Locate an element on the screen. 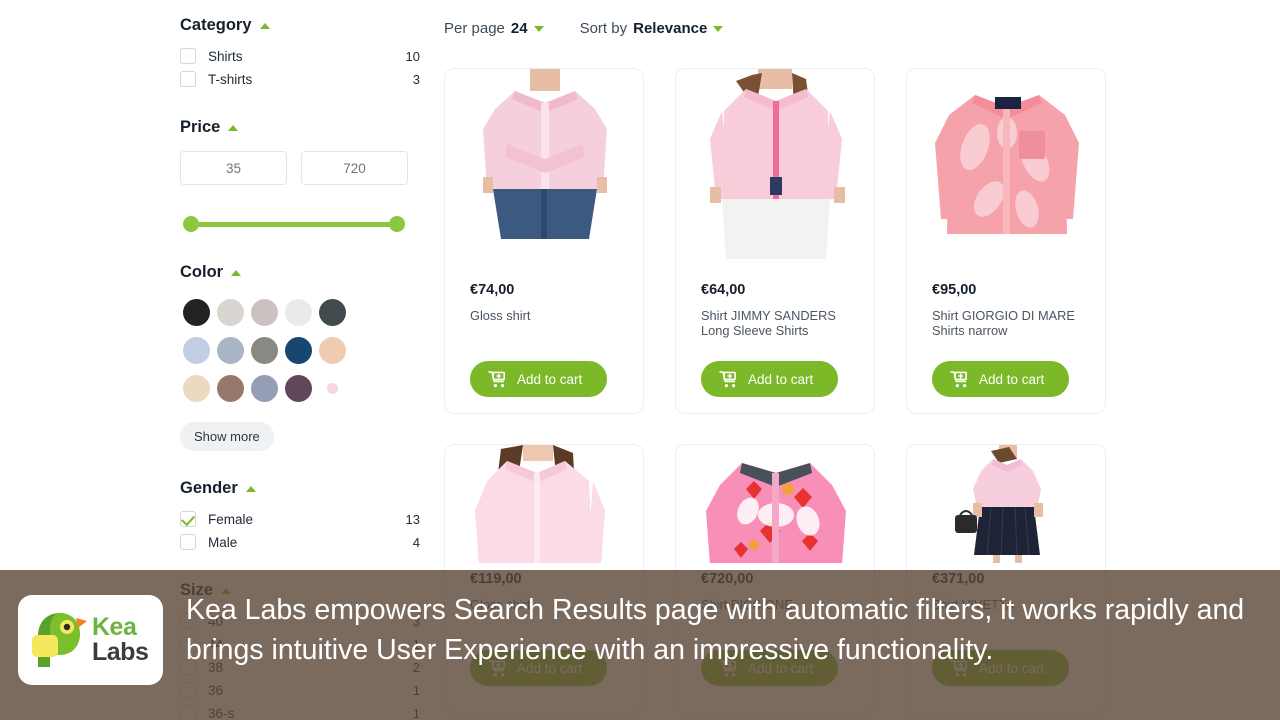  logo-line-labs: Labs is located at coordinates (120, 652).